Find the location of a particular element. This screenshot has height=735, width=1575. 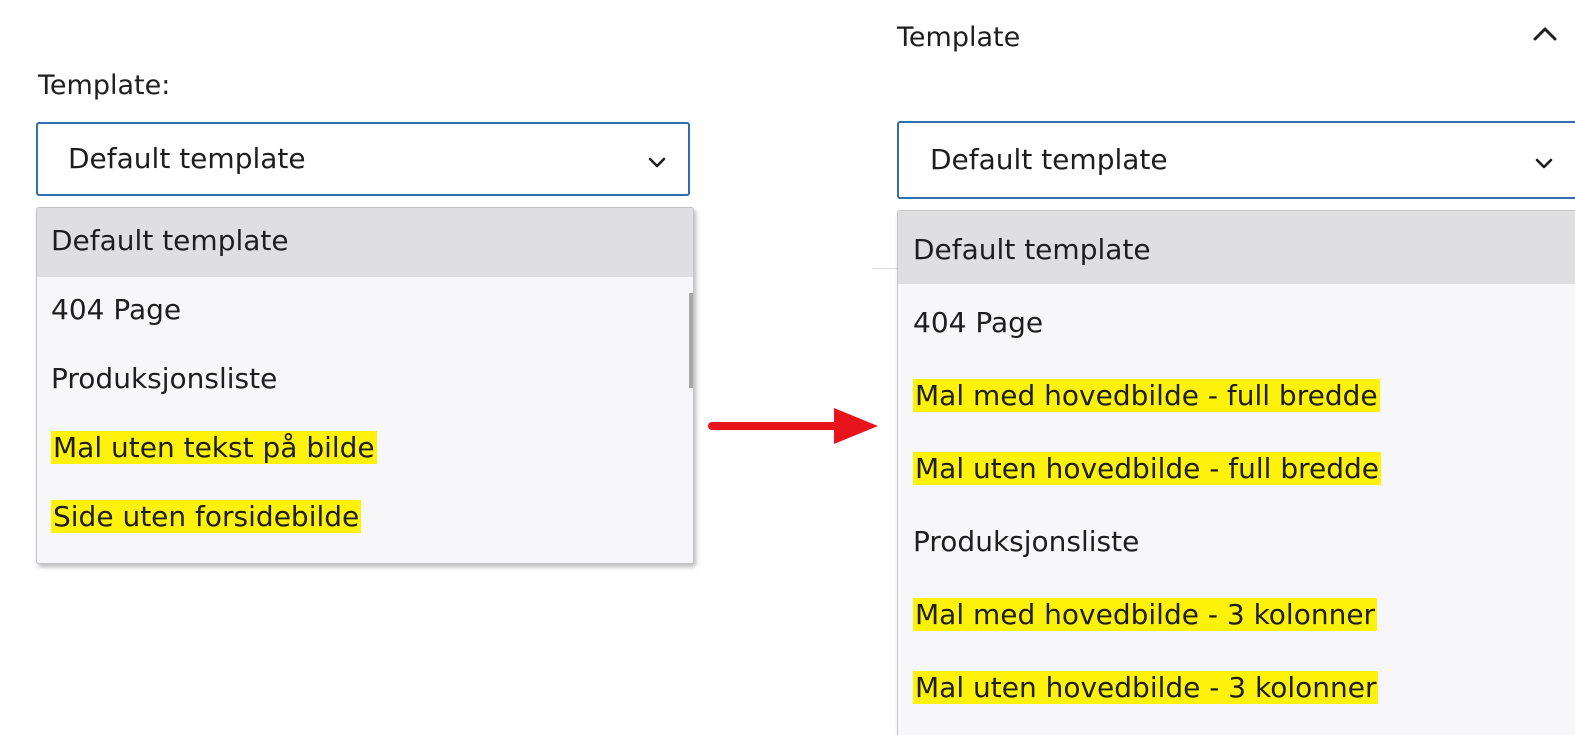

template-option: Mal med hovedbilde - full bredde is located at coordinates (1236, 393).